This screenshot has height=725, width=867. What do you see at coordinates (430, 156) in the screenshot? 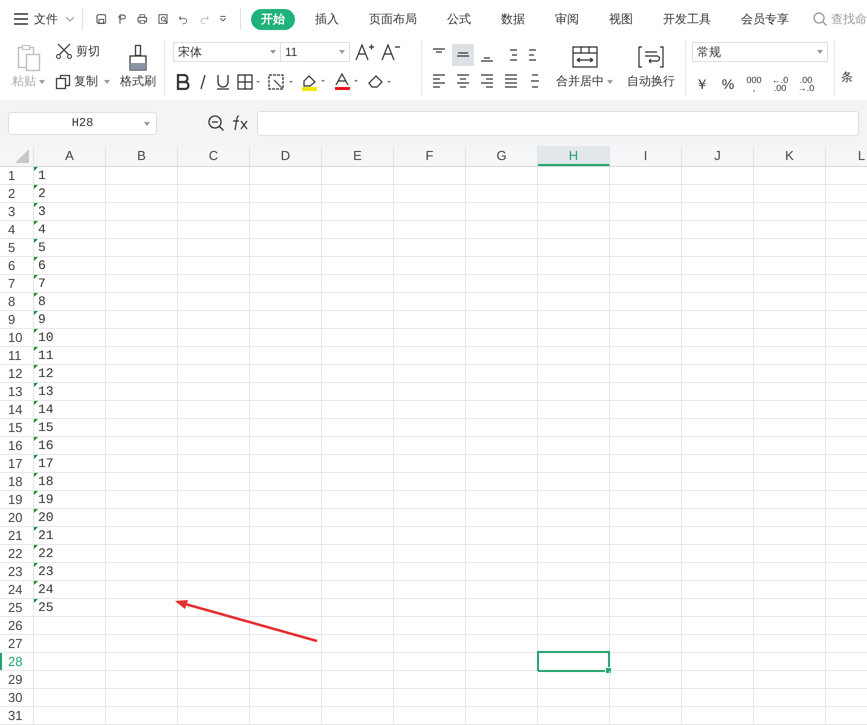
I see `column-header: F` at bounding box center [430, 156].